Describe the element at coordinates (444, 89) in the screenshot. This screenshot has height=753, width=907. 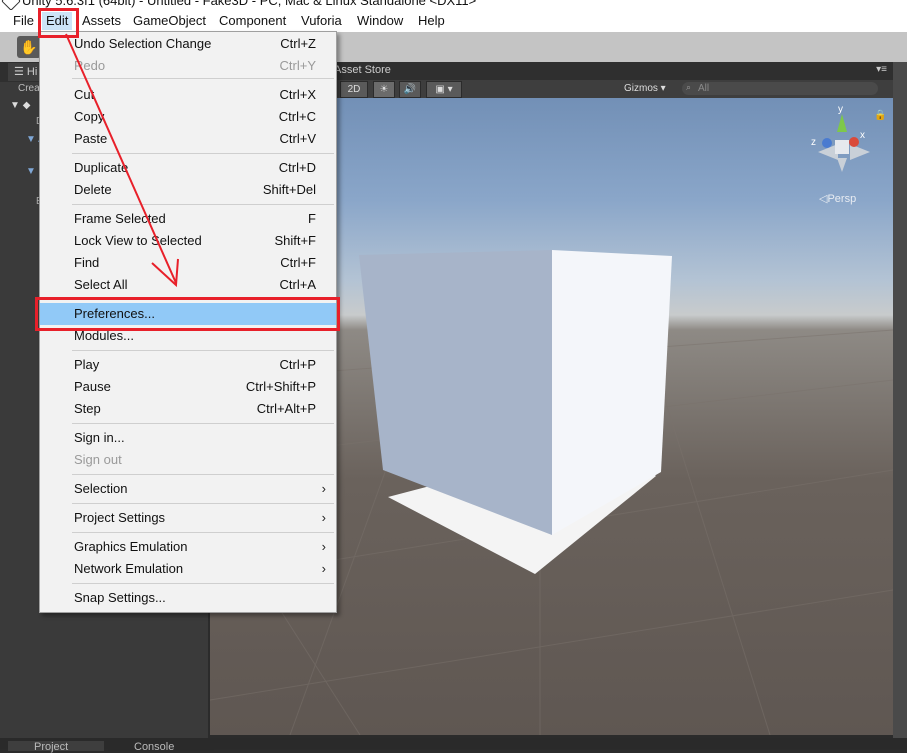
I see `effects-dropdown-icon: ▣ ▾` at that location.